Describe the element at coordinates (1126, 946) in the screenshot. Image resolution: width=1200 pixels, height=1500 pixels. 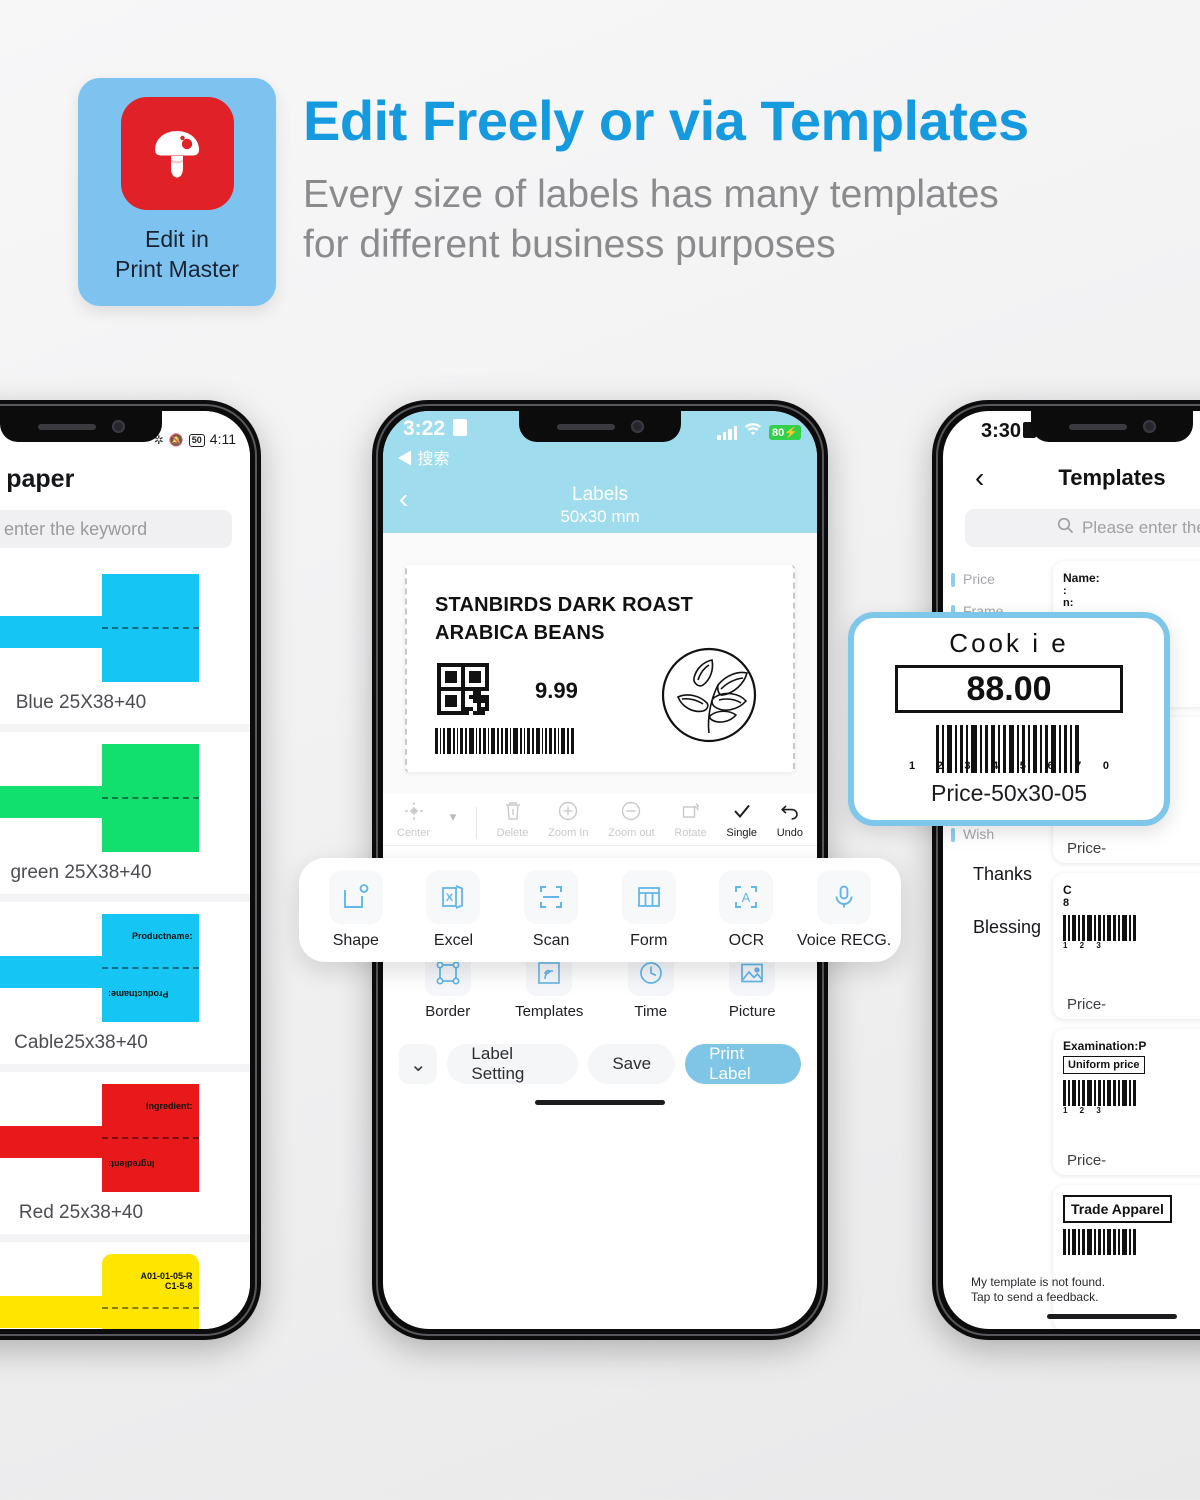
I see `template-card: C8 1 2 3 Price-` at that location.